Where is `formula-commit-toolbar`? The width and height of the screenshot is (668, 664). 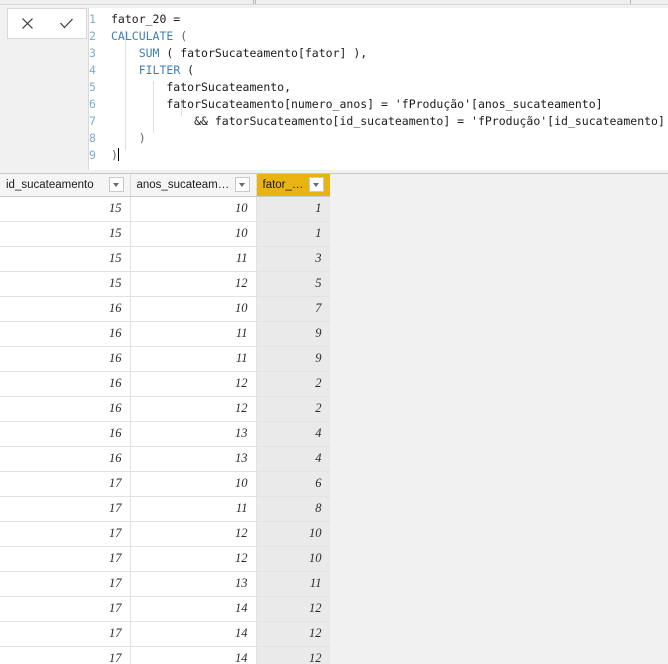
formula-commit-toolbar is located at coordinates (47, 23).